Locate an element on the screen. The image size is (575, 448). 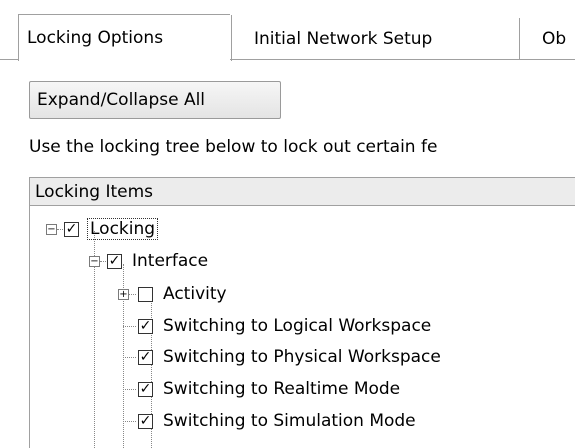
tab-other: Ob is located at coordinates (548, 39).